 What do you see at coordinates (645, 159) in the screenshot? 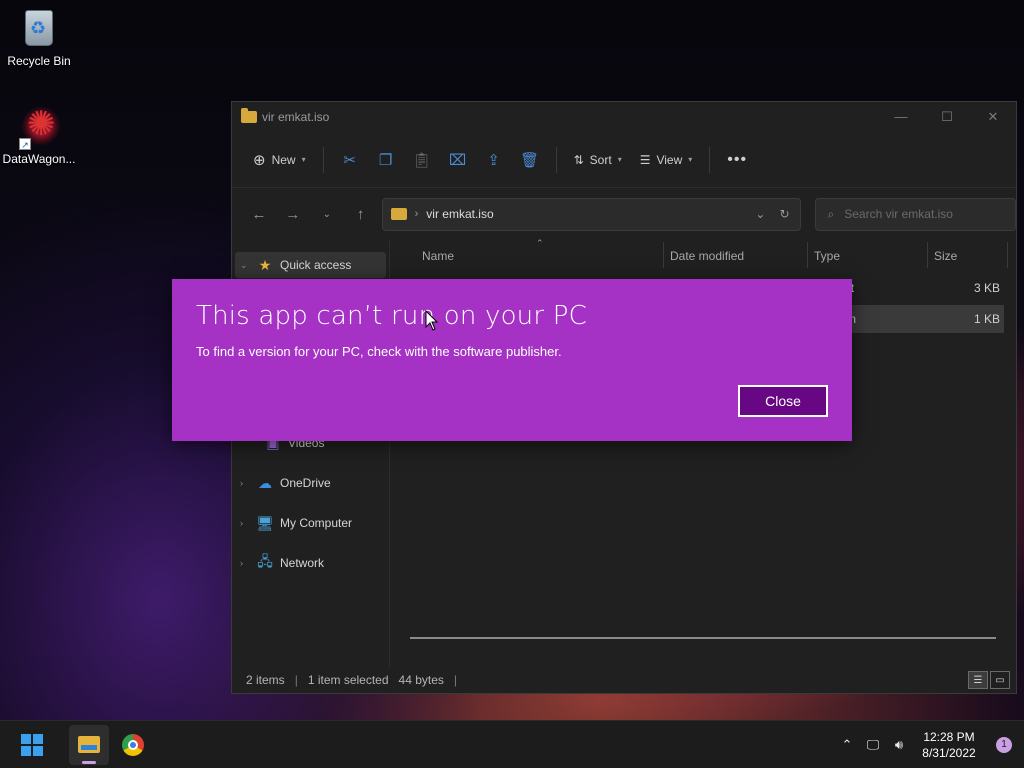
I see `view-list-icon: ☰` at bounding box center [645, 159].